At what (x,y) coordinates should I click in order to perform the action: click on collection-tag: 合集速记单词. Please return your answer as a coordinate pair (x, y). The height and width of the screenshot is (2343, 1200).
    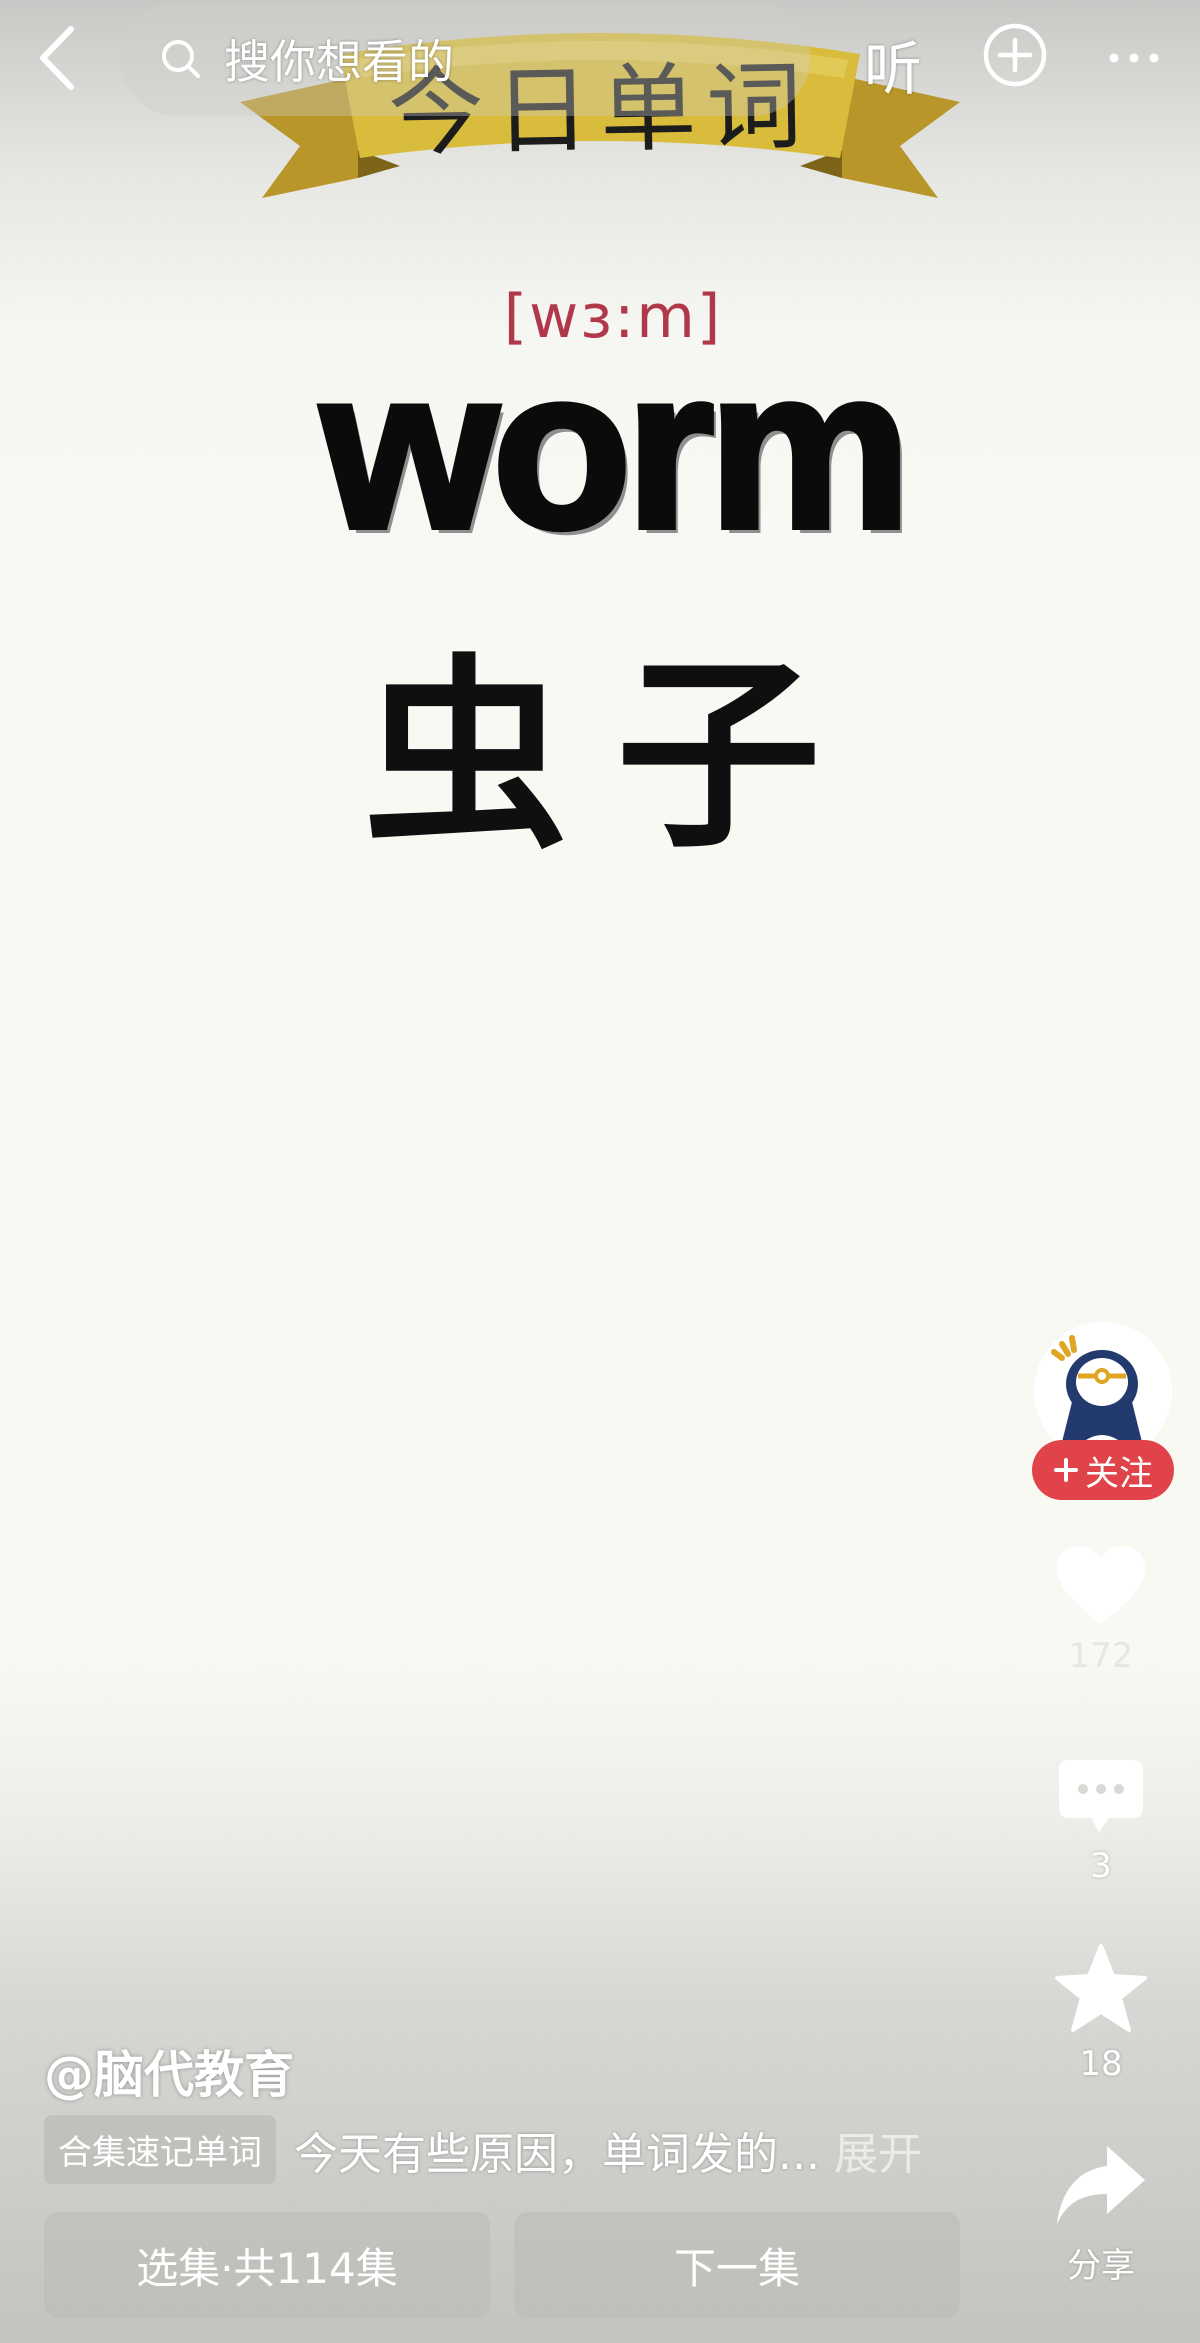
    Looking at the image, I should click on (160, 2149).